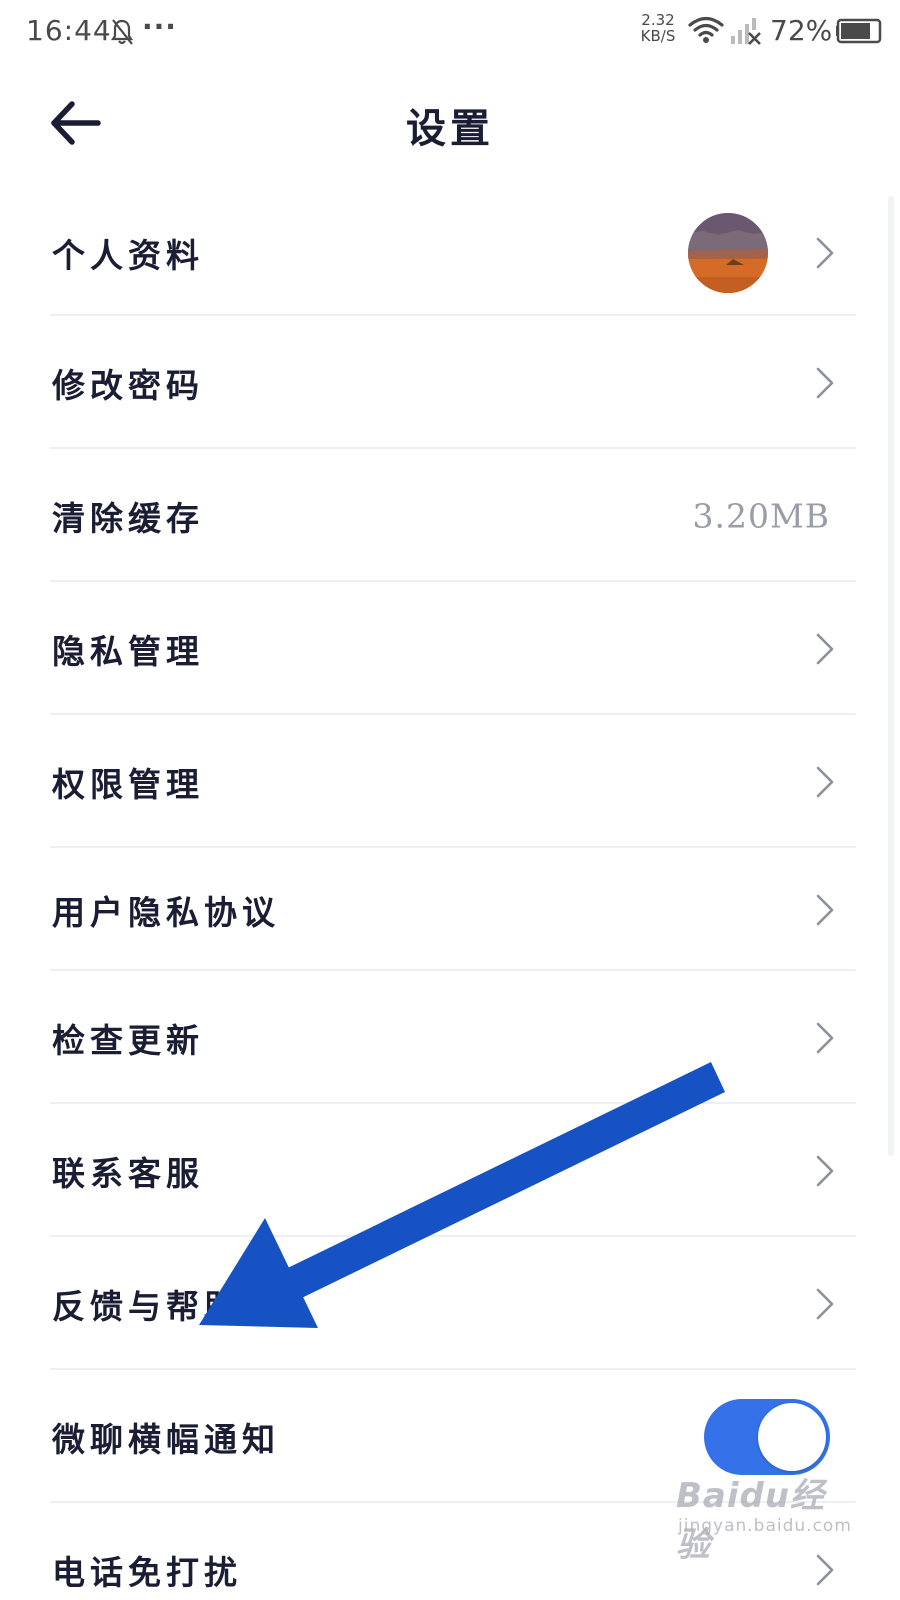 Image resolution: width=900 pixels, height=1600 pixels. I want to click on avatar, so click(728, 253).